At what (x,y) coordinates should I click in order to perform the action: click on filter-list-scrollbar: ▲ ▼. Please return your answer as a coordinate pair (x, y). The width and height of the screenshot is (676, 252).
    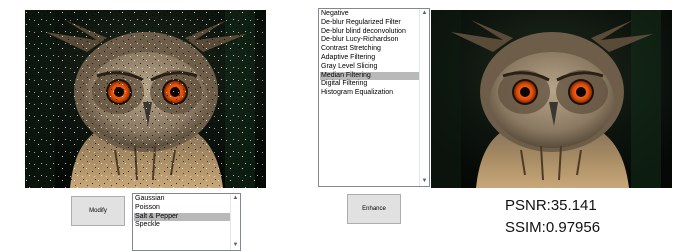
    Looking at the image, I should click on (424, 97).